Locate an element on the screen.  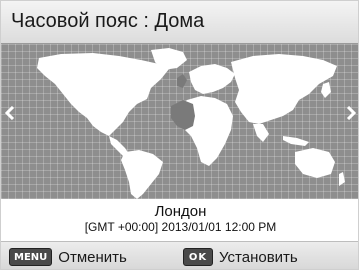
australia-shape is located at coordinates (315, 163).